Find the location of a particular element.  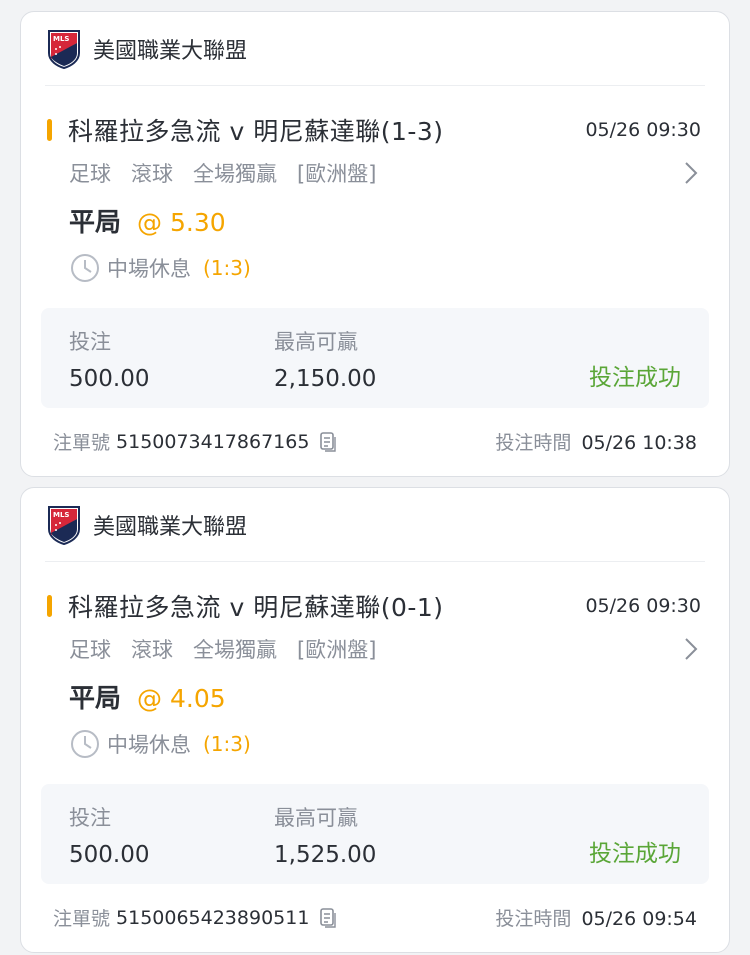

card-footer: 注單號 5150065423890511 投注時間 05/26 09:54 is located at coordinates (375, 917).